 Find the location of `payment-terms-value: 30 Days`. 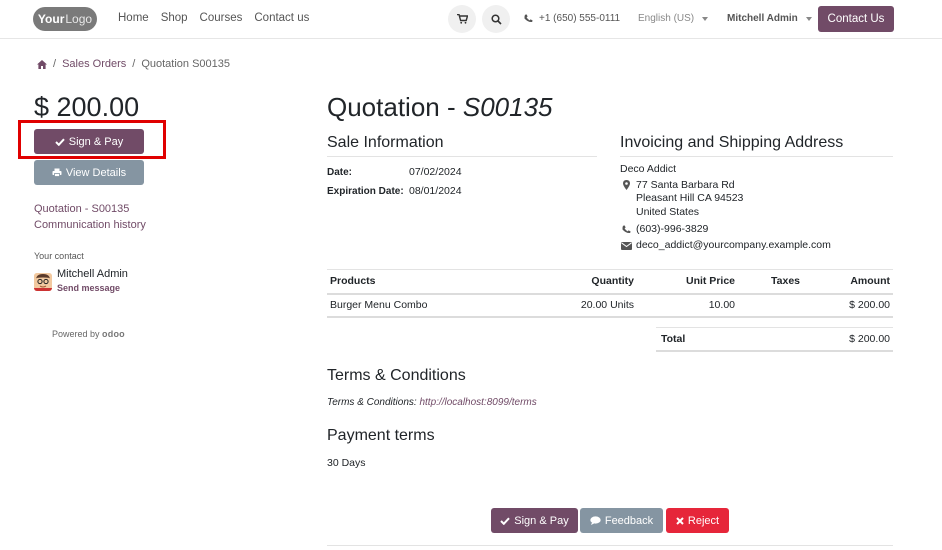

payment-terms-value: 30 Days is located at coordinates (346, 463).